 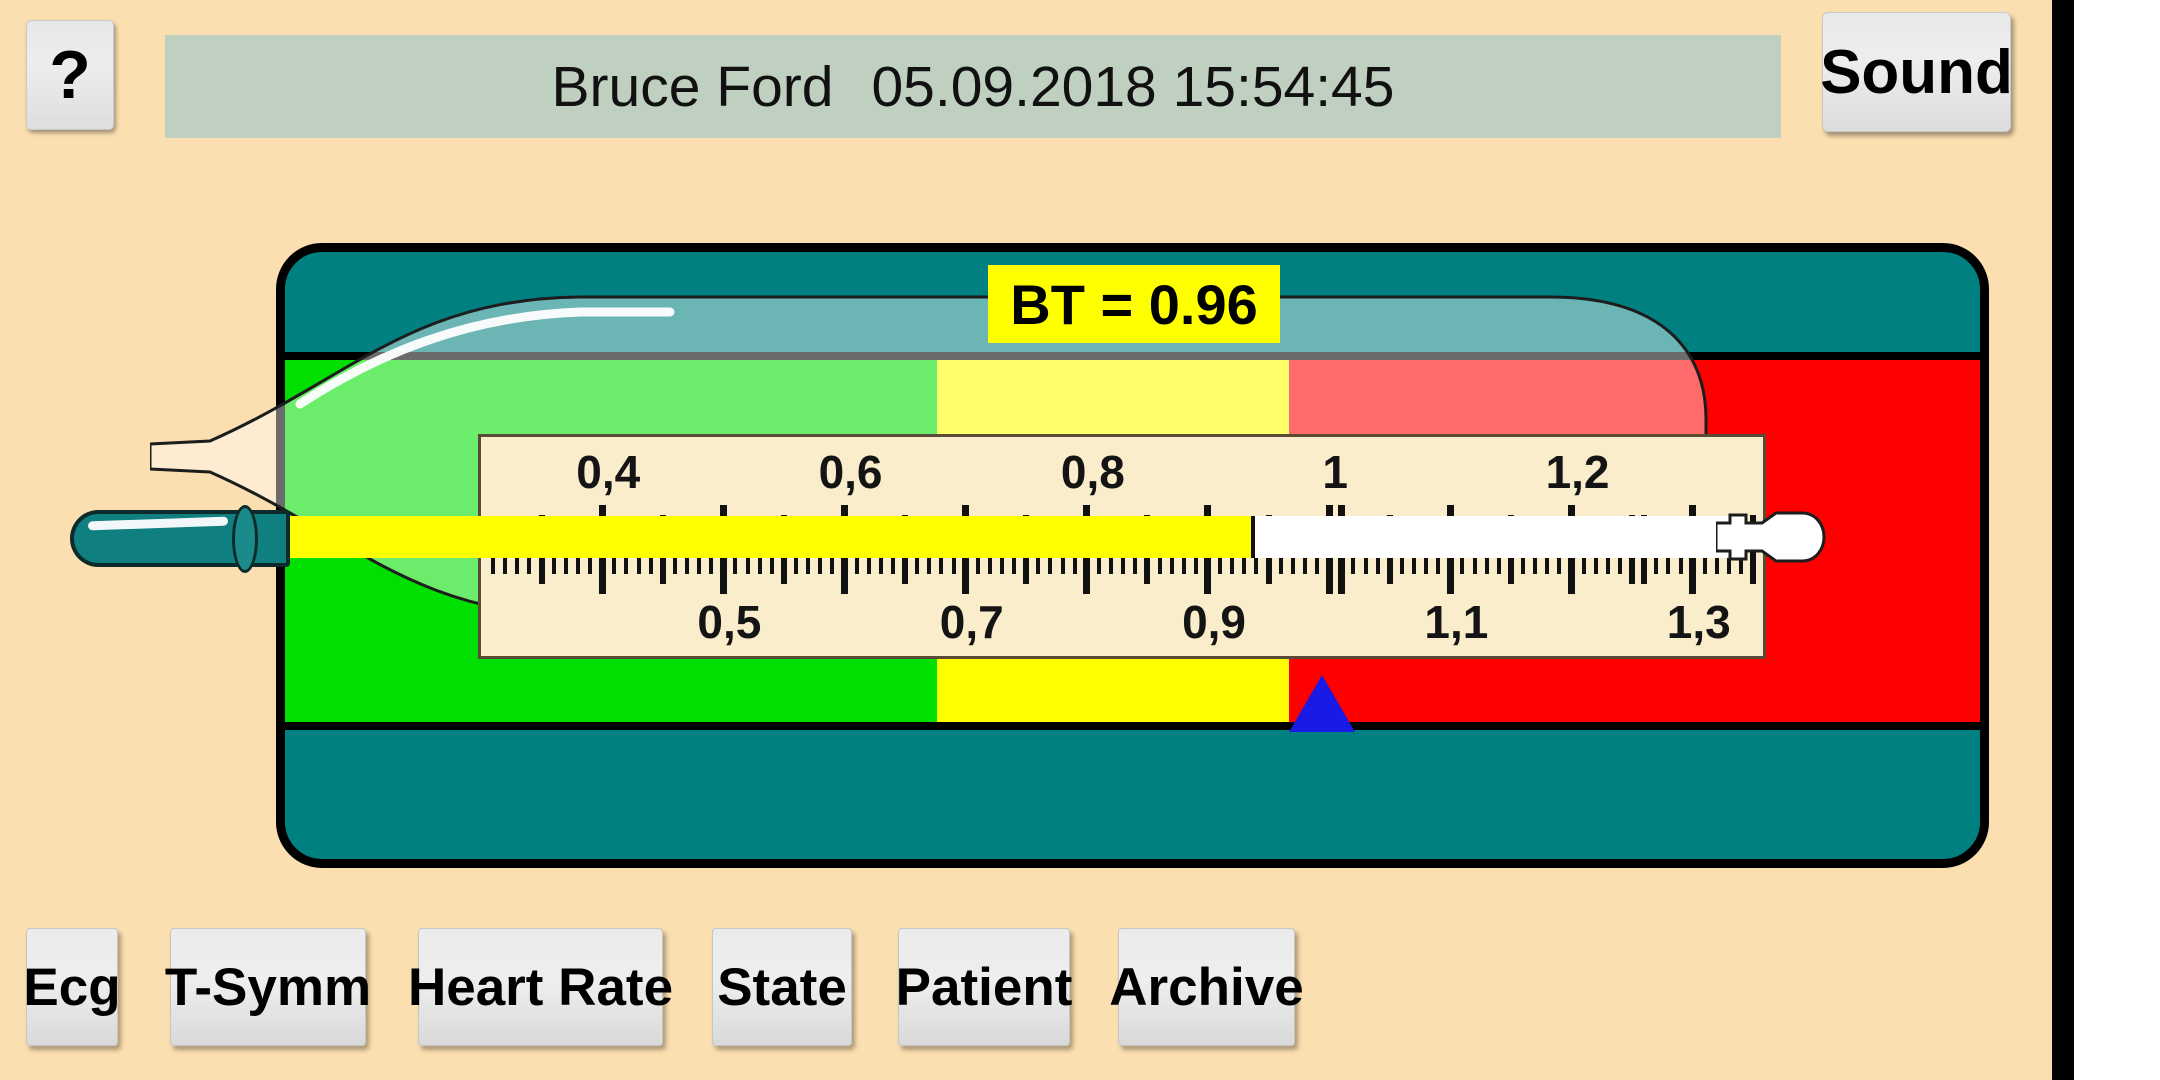 I want to click on help-button: ?, so click(x=70, y=75).